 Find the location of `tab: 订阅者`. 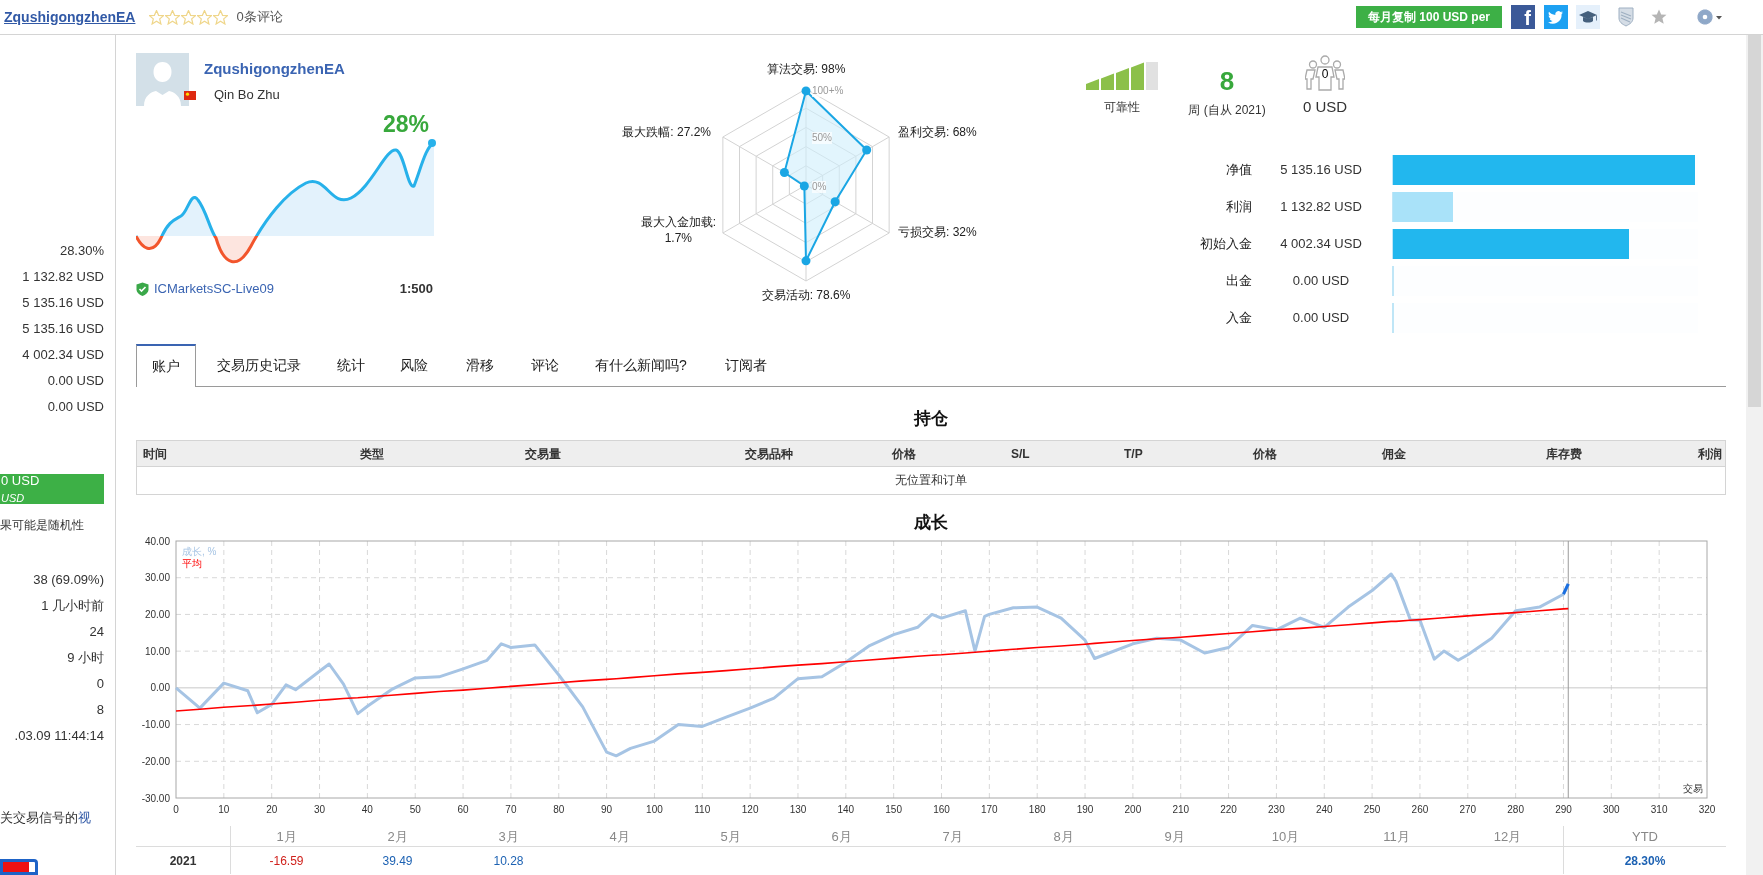

tab: 订阅者 is located at coordinates (746, 365).